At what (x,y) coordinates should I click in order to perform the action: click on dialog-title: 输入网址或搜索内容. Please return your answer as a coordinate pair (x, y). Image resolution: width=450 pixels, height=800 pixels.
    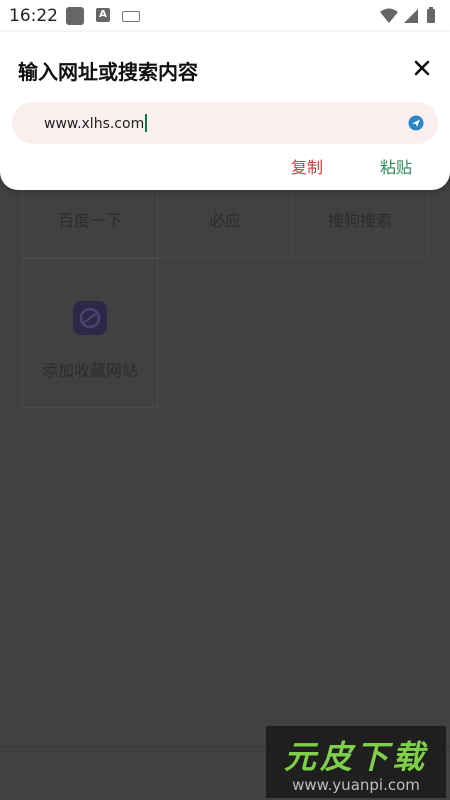
    Looking at the image, I should click on (108, 72).